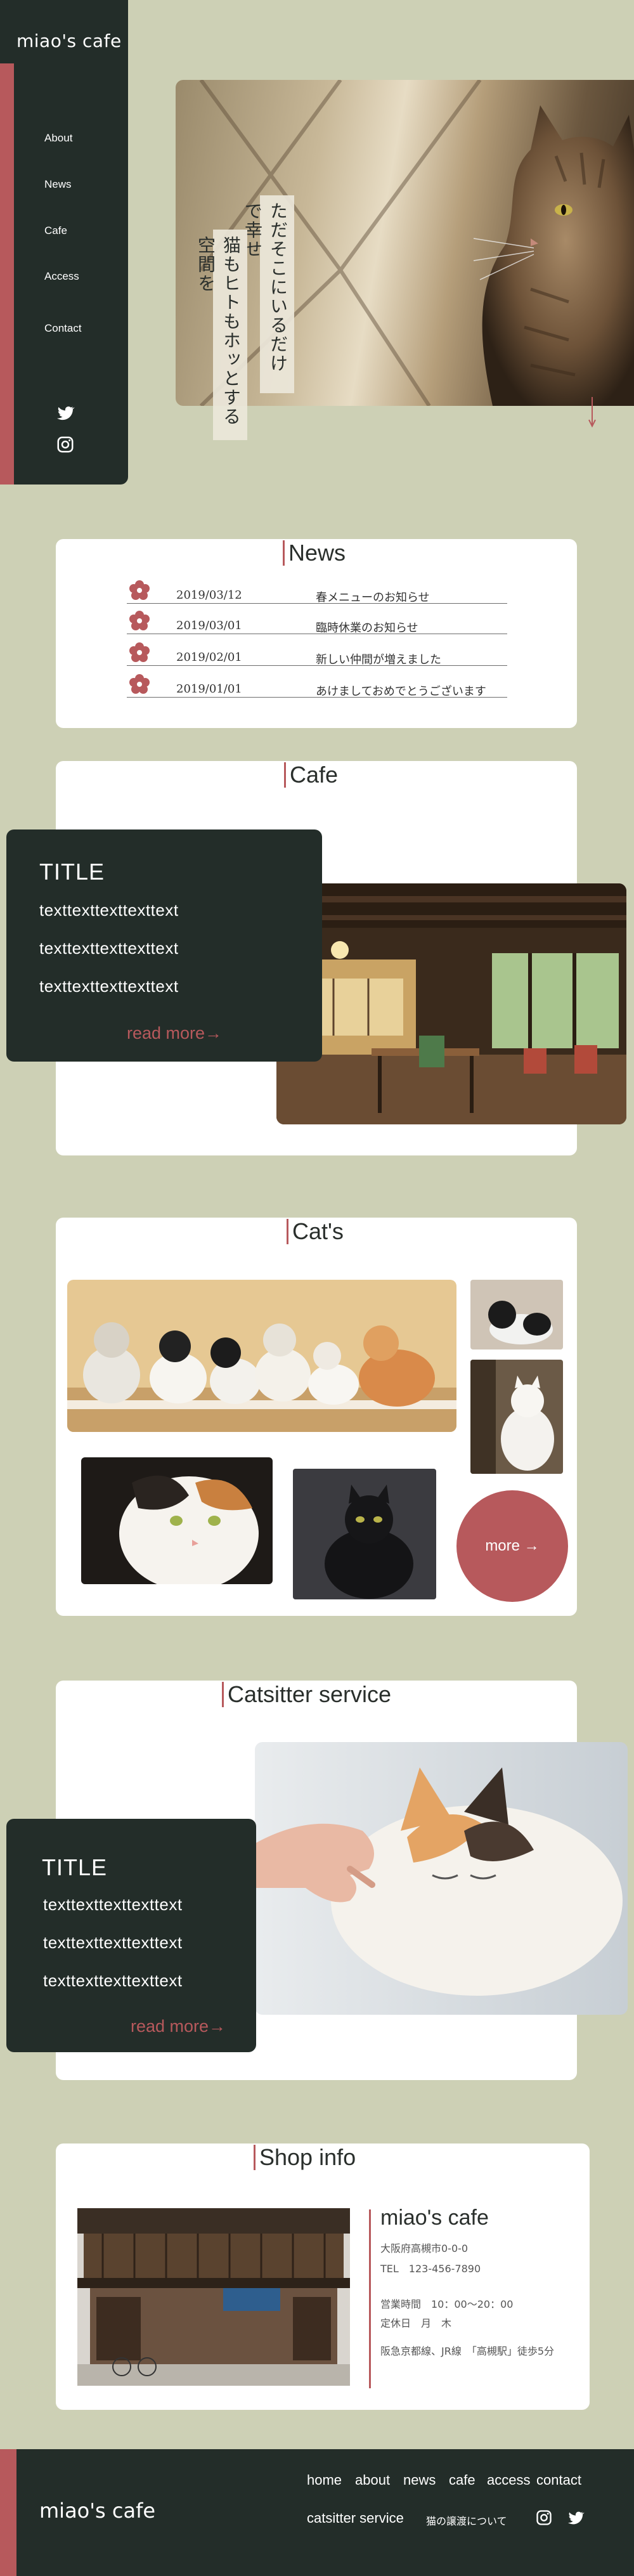 The width and height of the screenshot is (634, 2576). What do you see at coordinates (466, 2520) in the screenshot?
I see `footer-link-adoption: 猫の譲渡について` at bounding box center [466, 2520].